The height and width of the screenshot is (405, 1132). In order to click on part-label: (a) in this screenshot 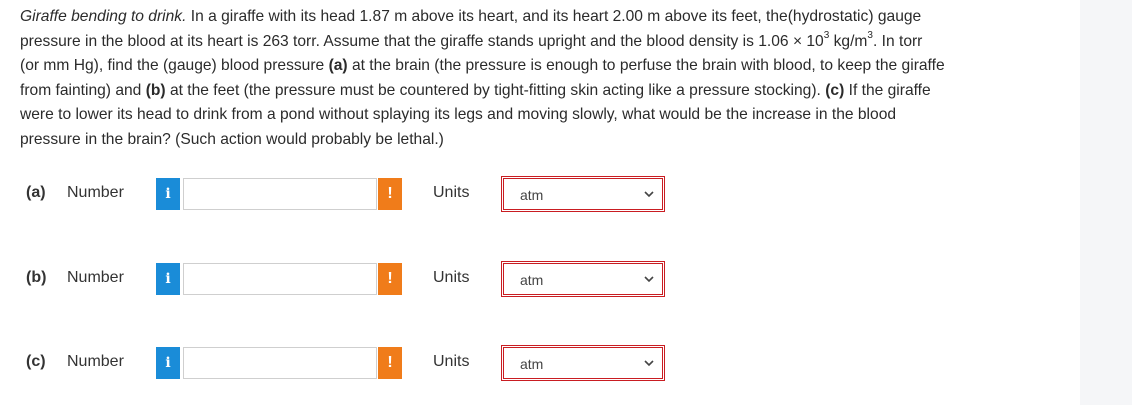, I will do `click(36, 192)`.